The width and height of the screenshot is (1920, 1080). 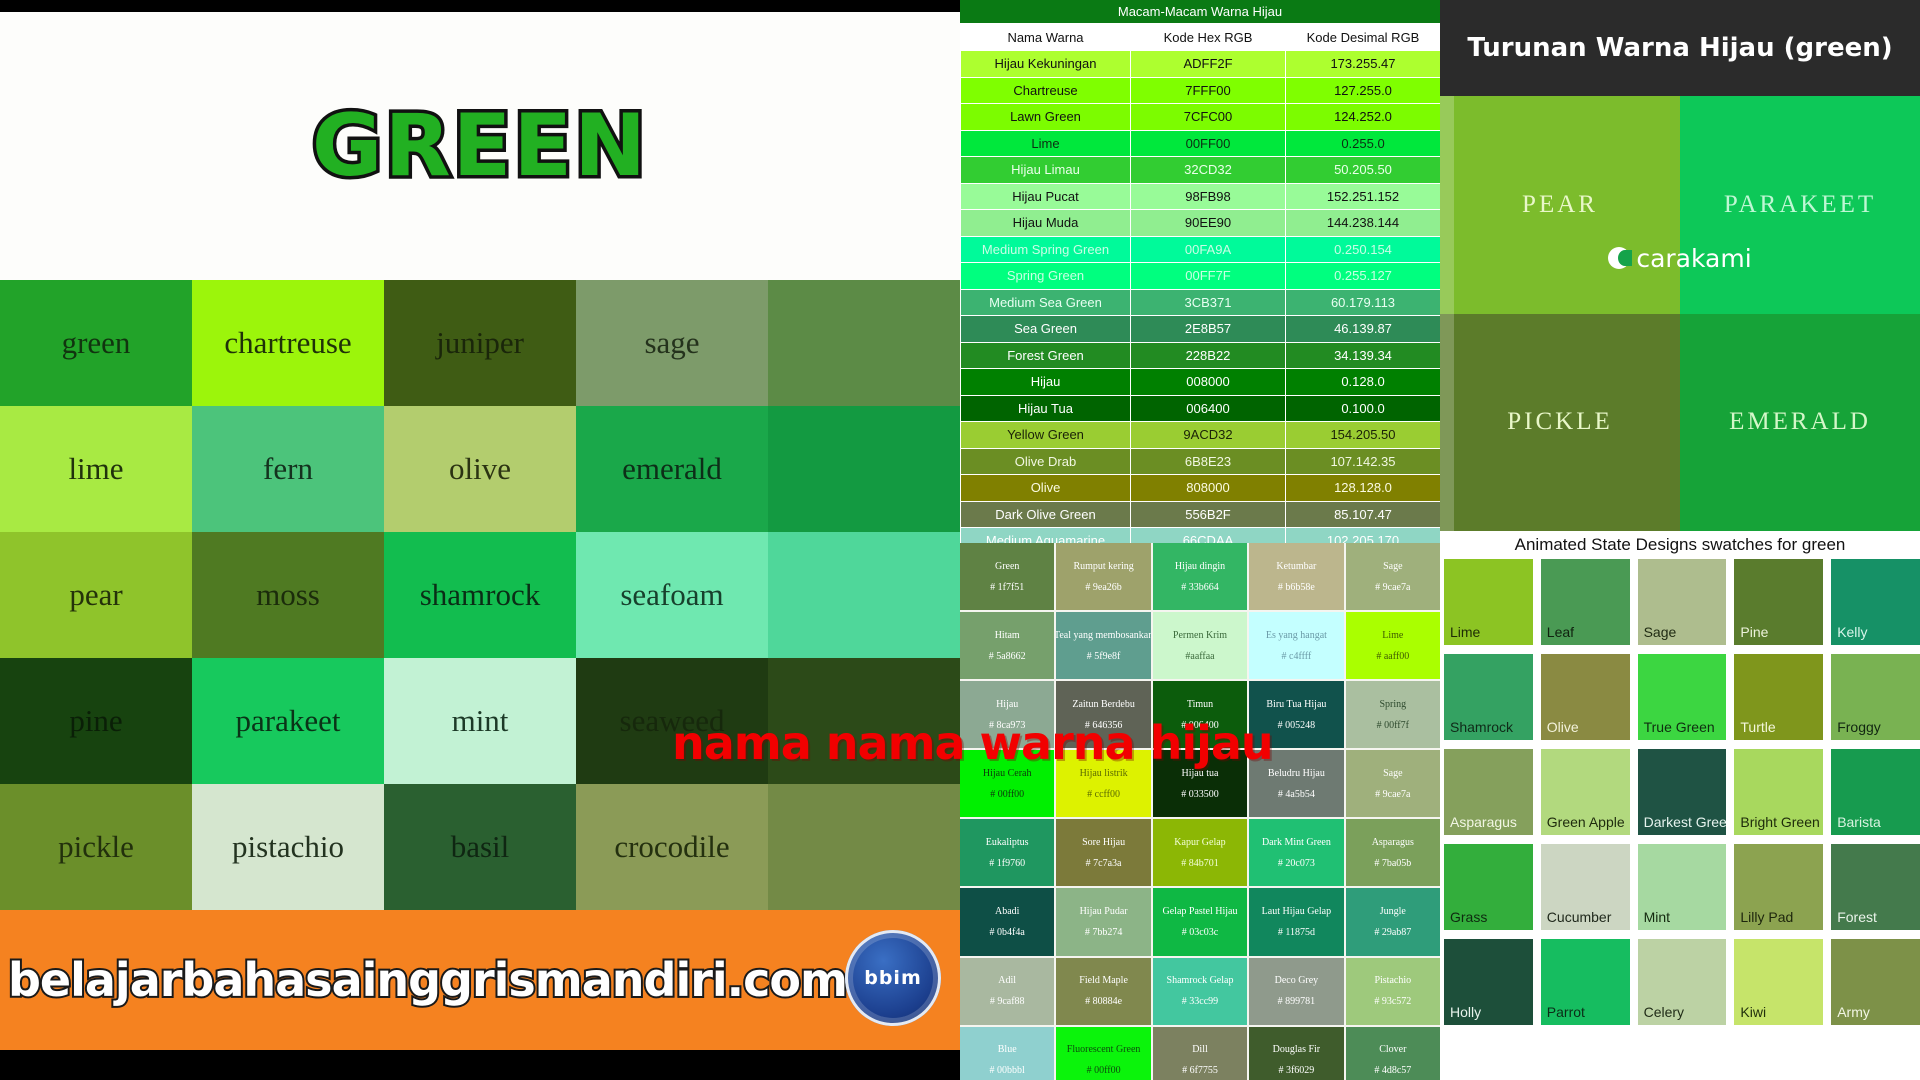 I want to click on swatch-name: Hijau Pudar, so click(x=1103, y=912).